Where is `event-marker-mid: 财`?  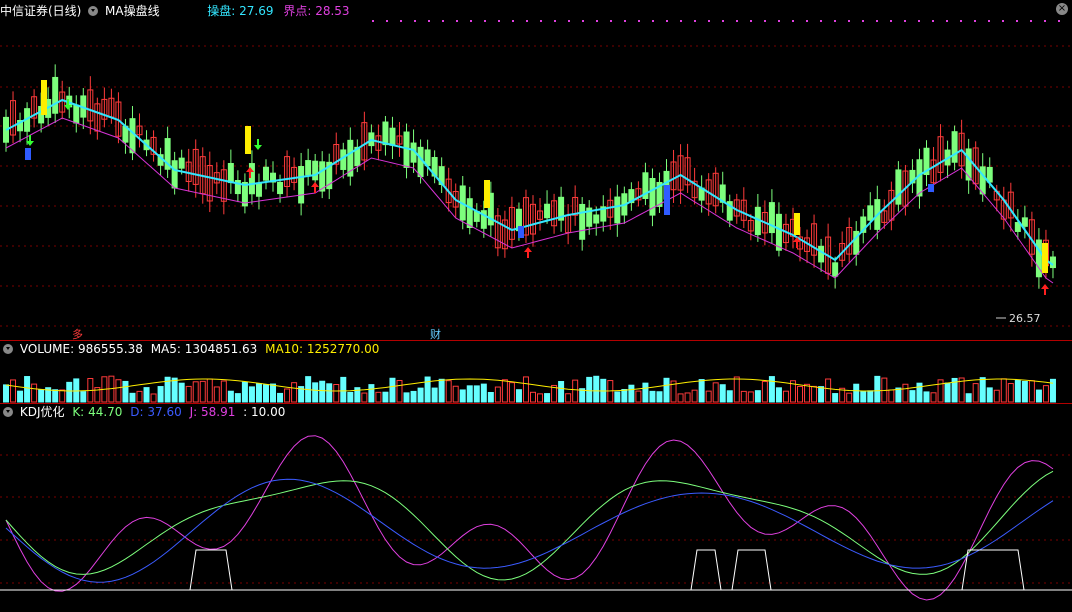 event-marker-mid: 财 is located at coordinates (435, 334).